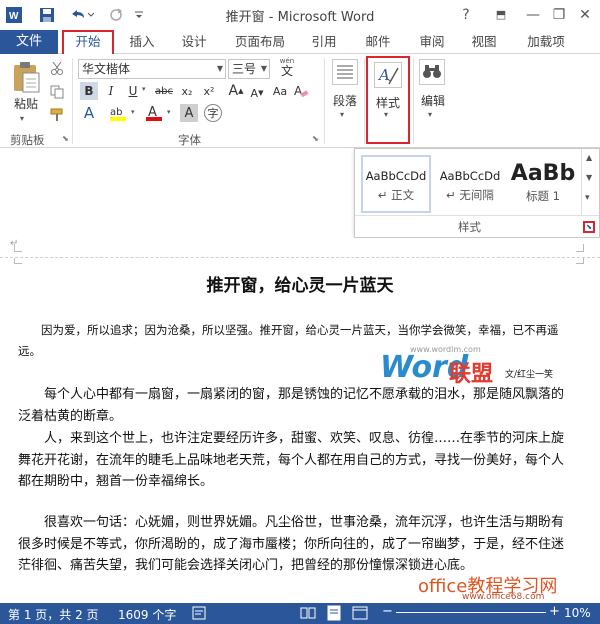 This screenshot has height=624, width=600. I want to click on watermark-lianmeng: 联盟, so click(471, 374).